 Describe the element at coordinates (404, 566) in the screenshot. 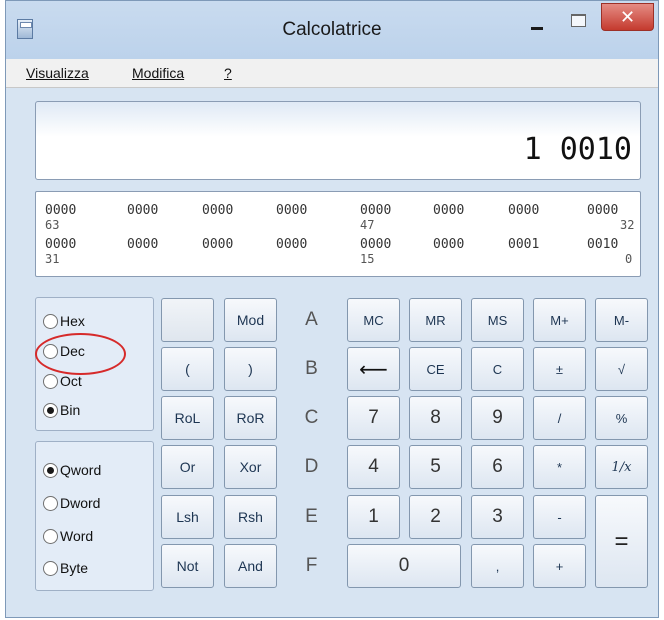

I see `digit-0-button: 0` at that location.